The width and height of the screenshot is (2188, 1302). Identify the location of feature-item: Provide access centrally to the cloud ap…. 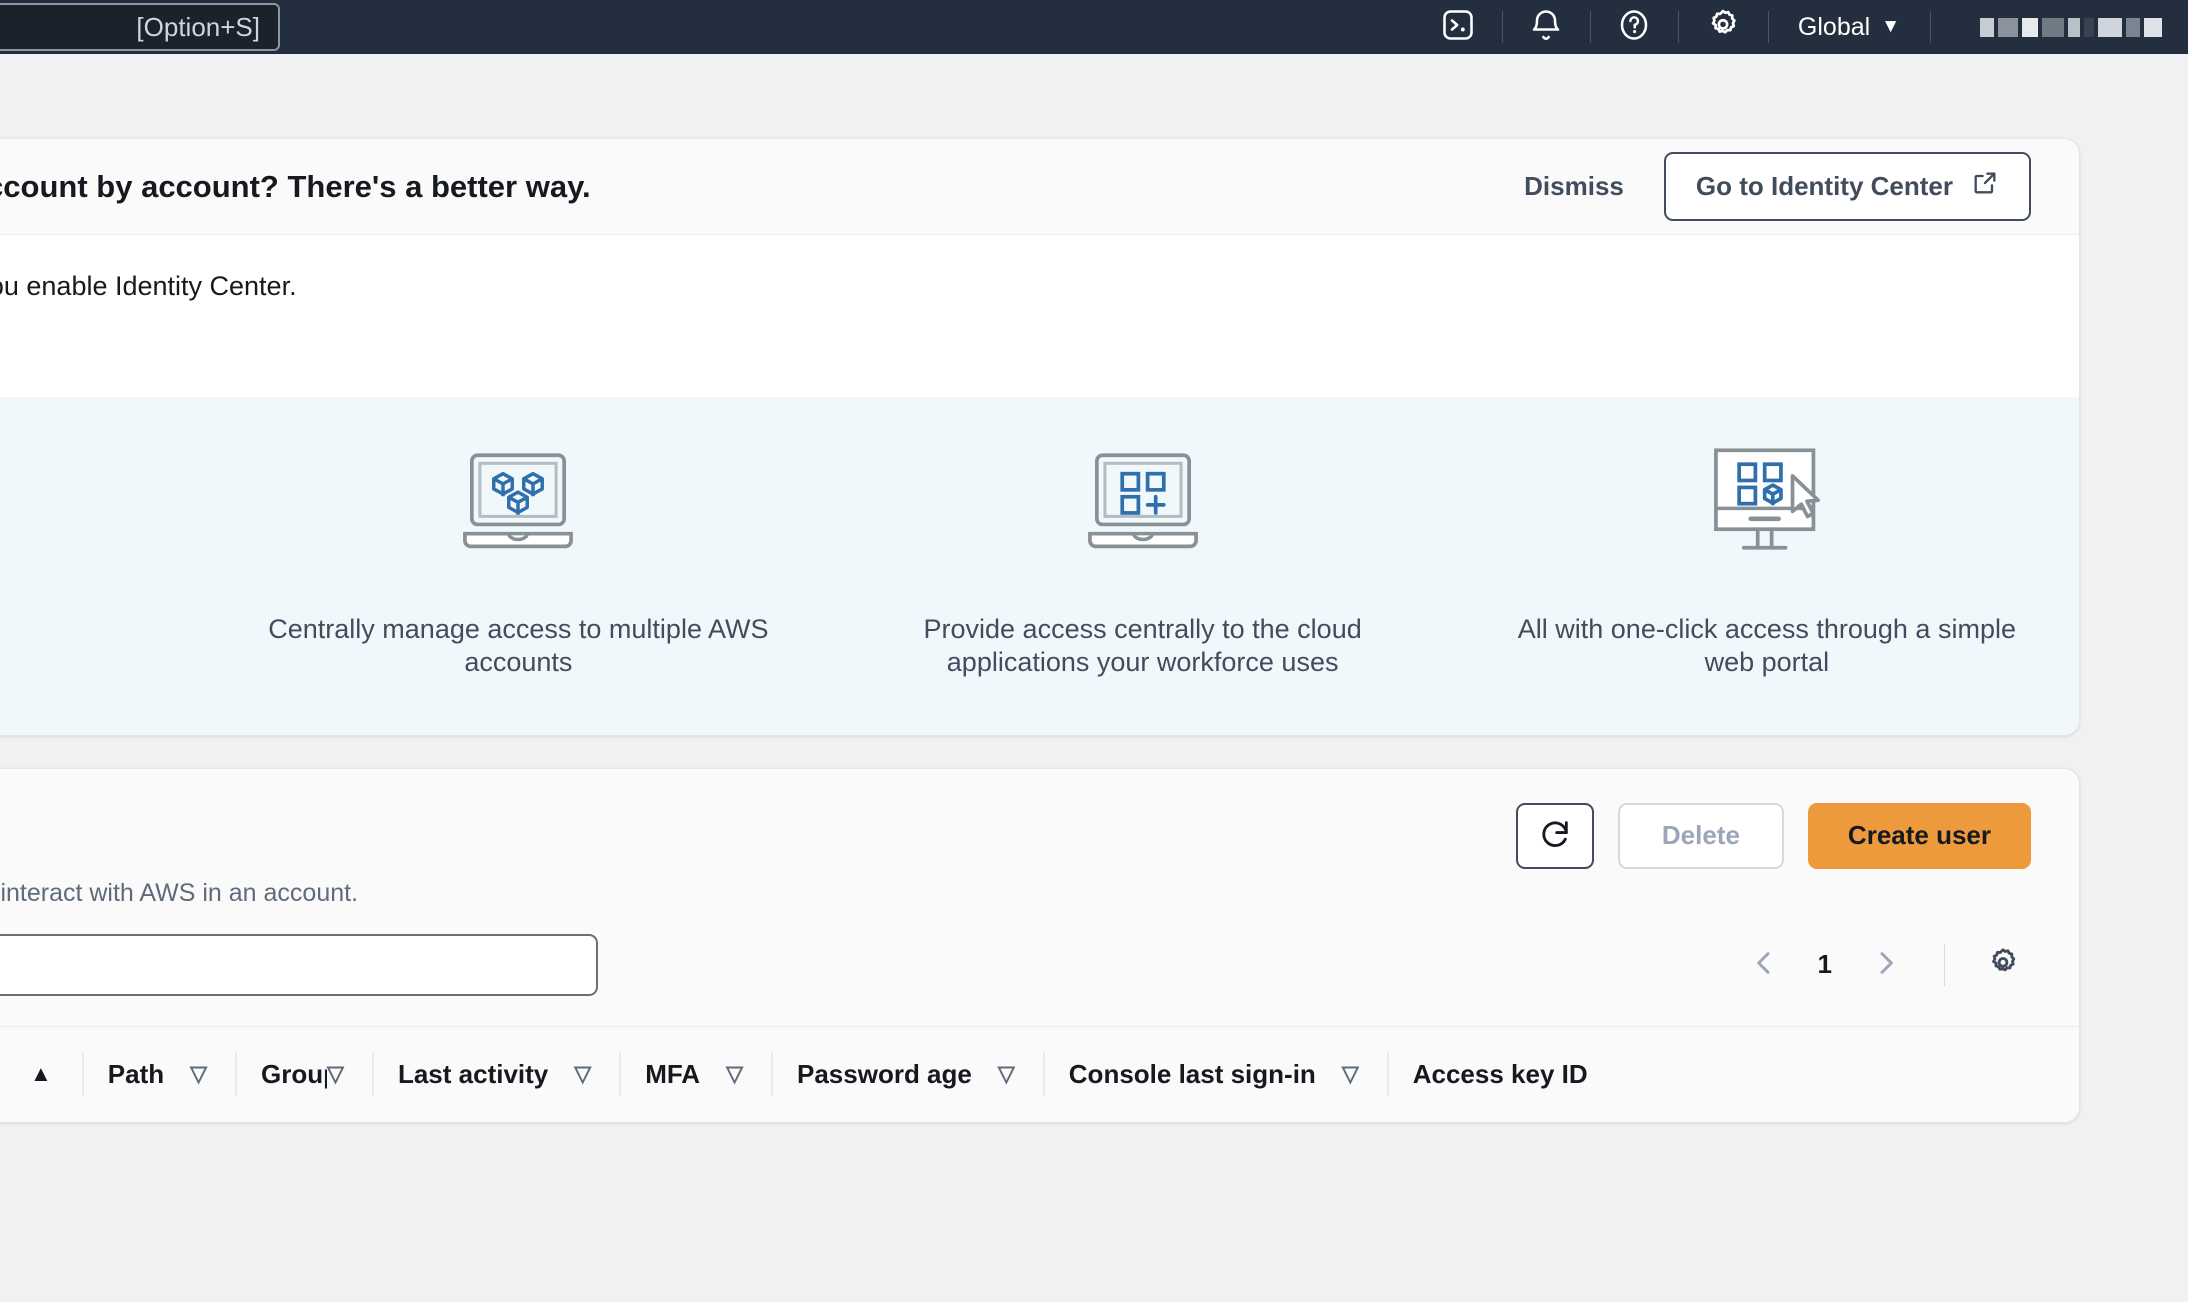
(1143, 560).